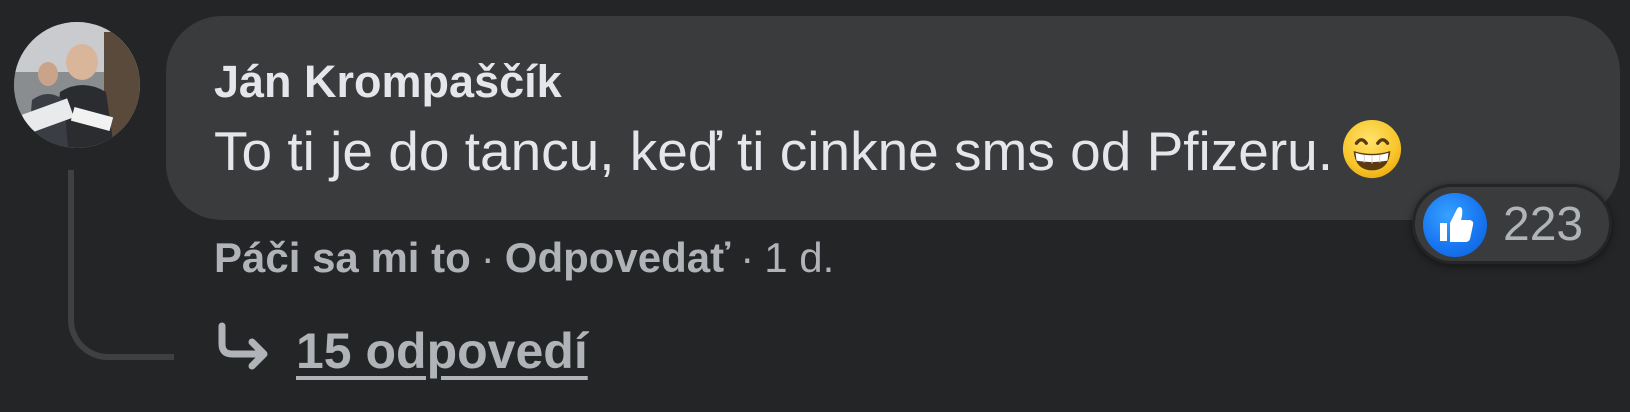  Describe the element at coordinates (1543, 224) in the screenshot. I see `reaction-count: 223` at that location.